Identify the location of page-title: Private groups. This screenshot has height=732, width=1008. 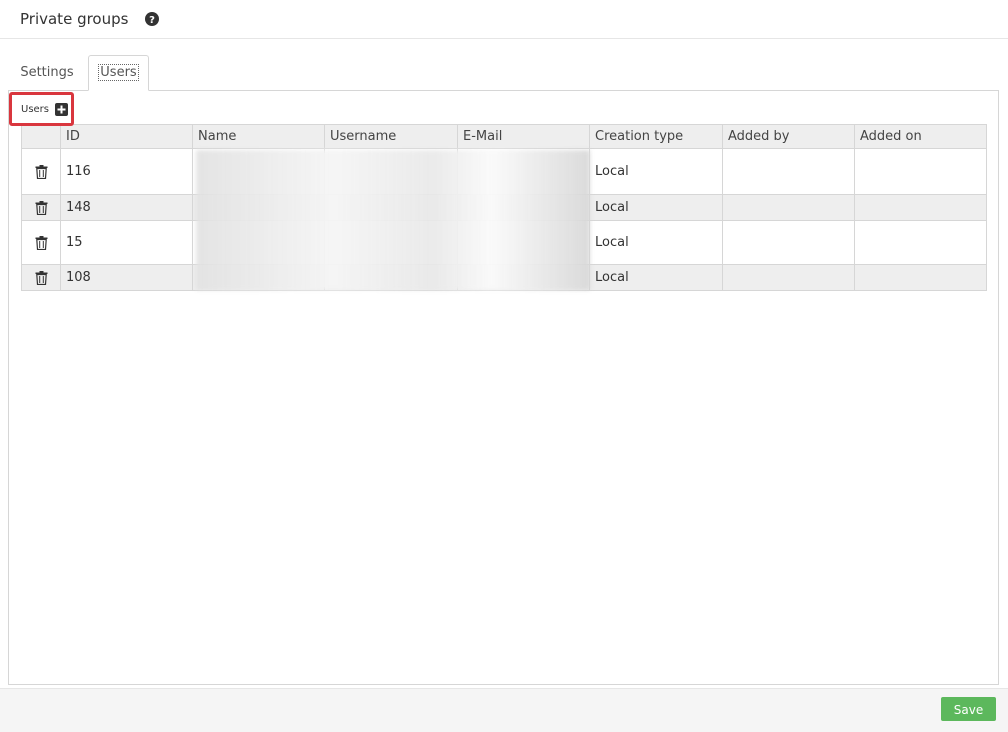
(74, 19).